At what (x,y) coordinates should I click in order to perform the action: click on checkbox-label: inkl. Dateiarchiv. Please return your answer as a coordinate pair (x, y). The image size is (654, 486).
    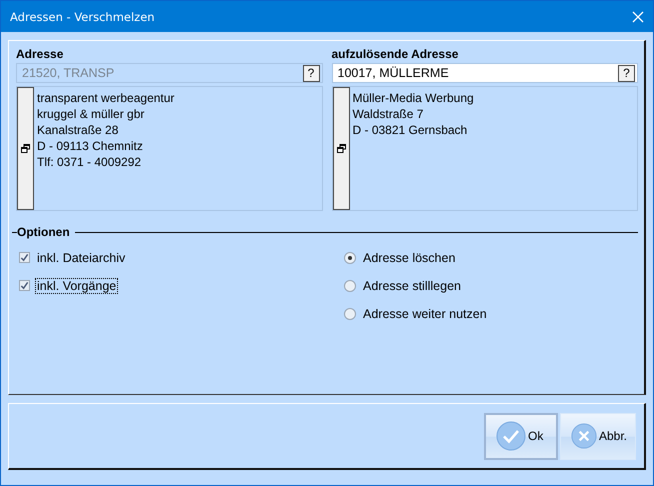
    Looking at the image, I should click on (81, 257).